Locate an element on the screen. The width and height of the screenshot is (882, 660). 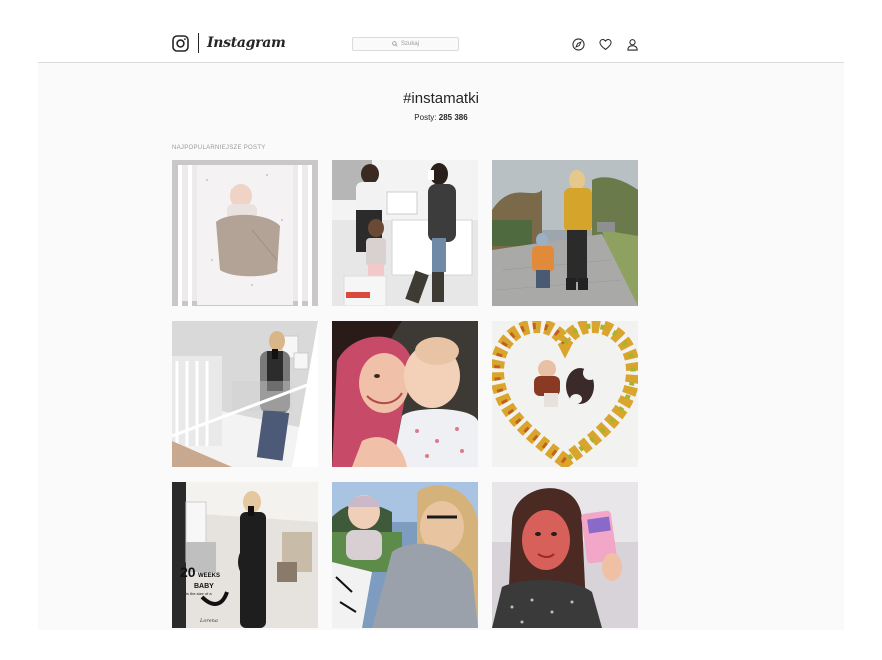
post-thumbnail-face-mask is located at coordinates (565, 555).